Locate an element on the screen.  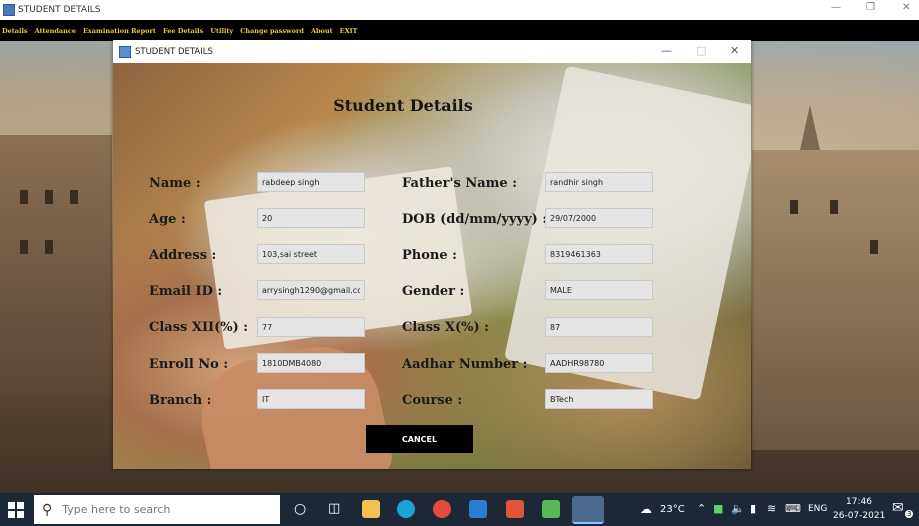
clock-time: 17:46 is located at coordinates (859, 502).